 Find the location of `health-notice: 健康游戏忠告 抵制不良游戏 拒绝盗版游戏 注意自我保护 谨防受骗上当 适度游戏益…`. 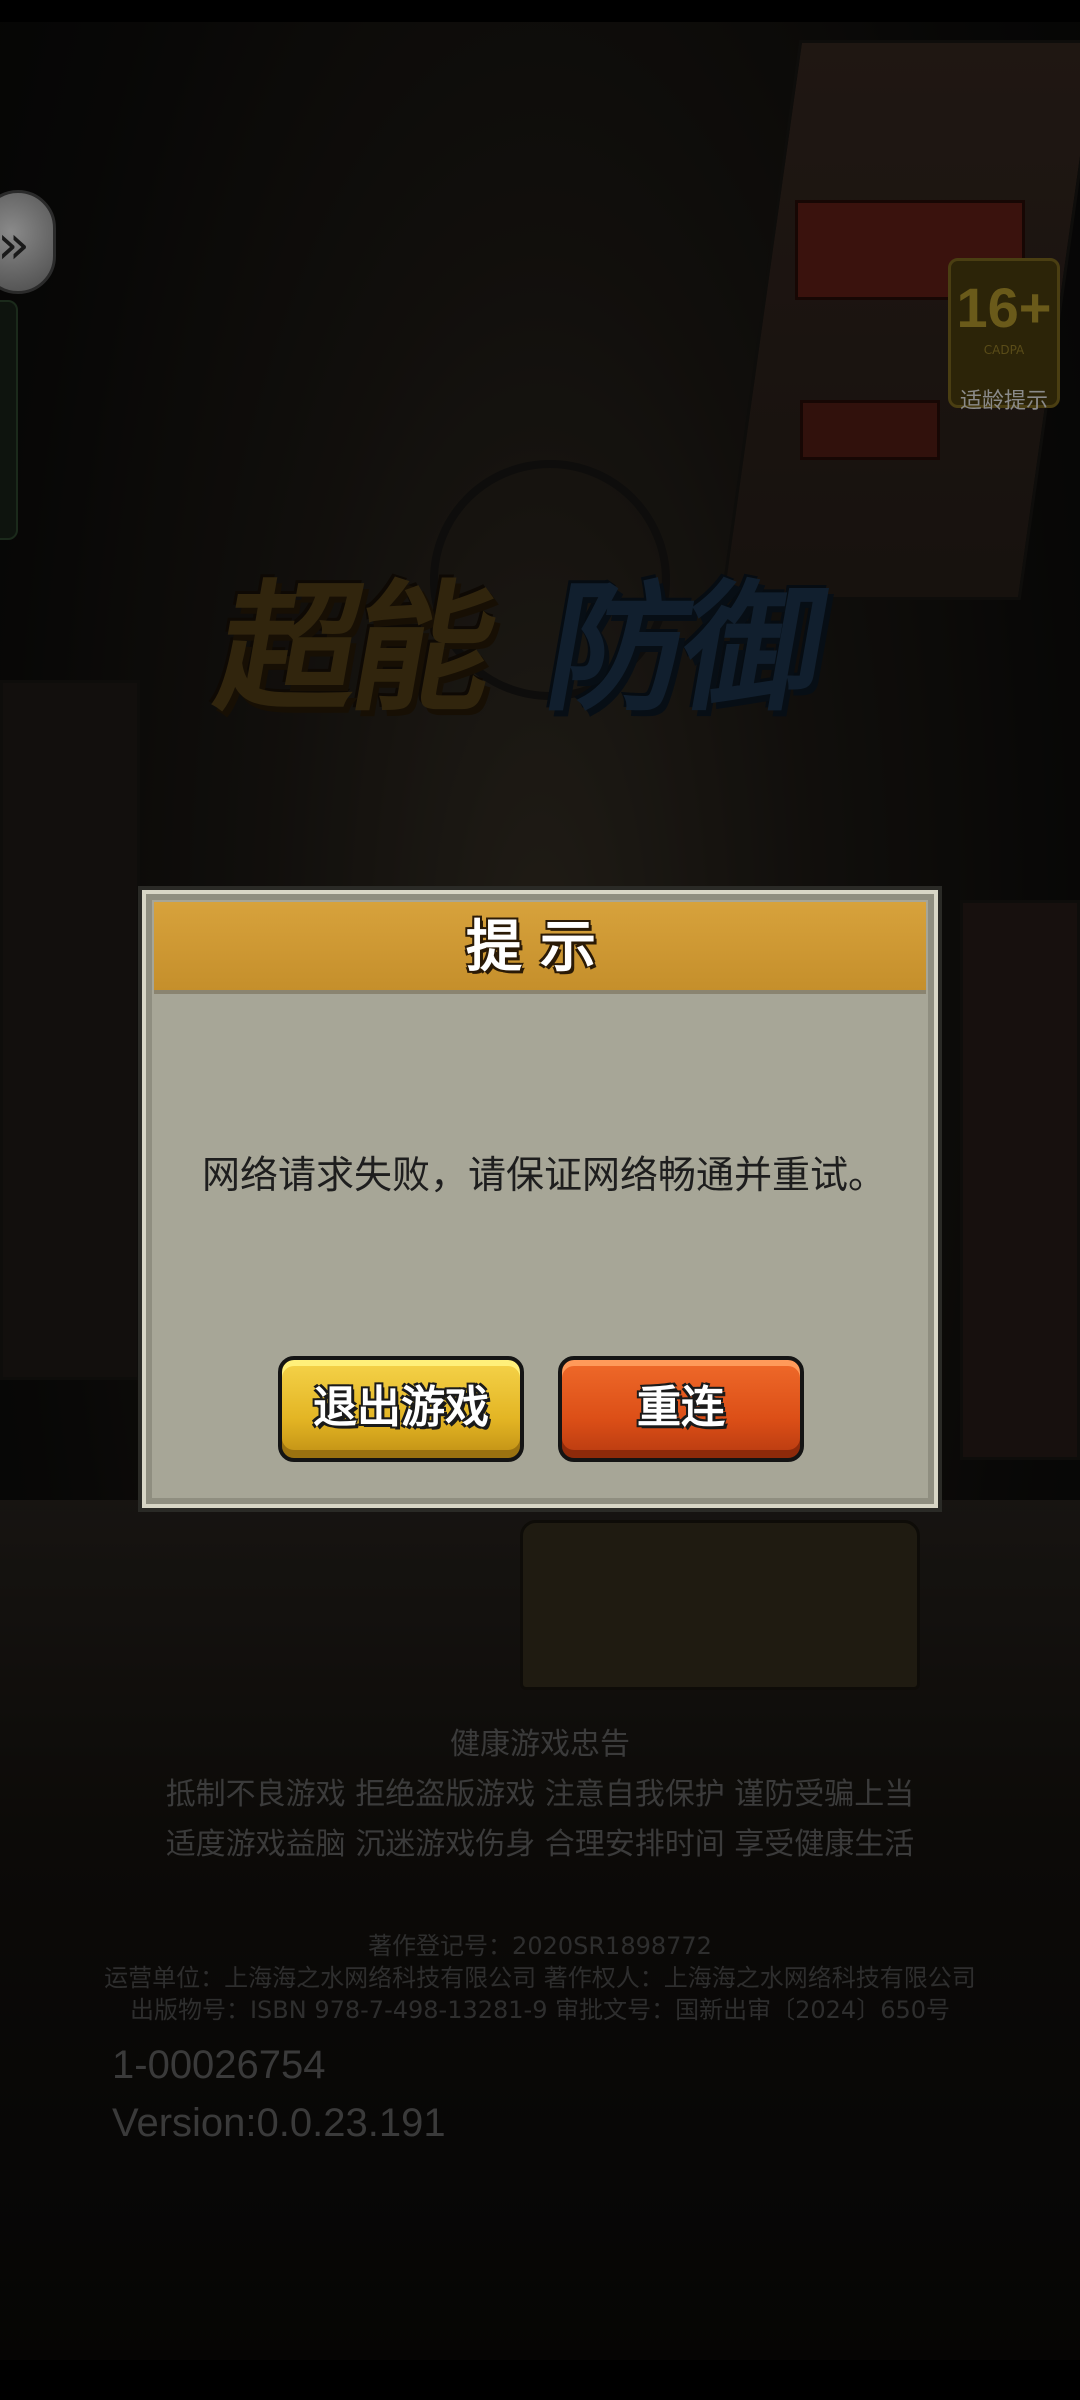

health-notice: 健康游戏忠告 抵制不良游戏 拒绝盗版游戏 注意自我保护 谨防受骗上当 适度游戏益… is located at coordinates (540, 1795).